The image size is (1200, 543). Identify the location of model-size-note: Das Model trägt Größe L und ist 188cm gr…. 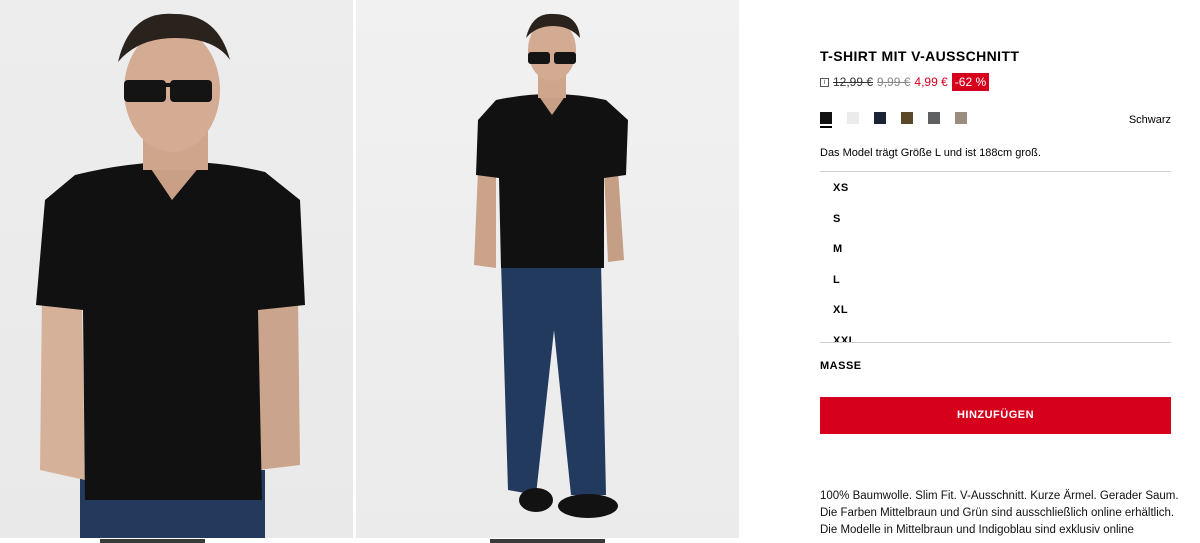
(930, 153).